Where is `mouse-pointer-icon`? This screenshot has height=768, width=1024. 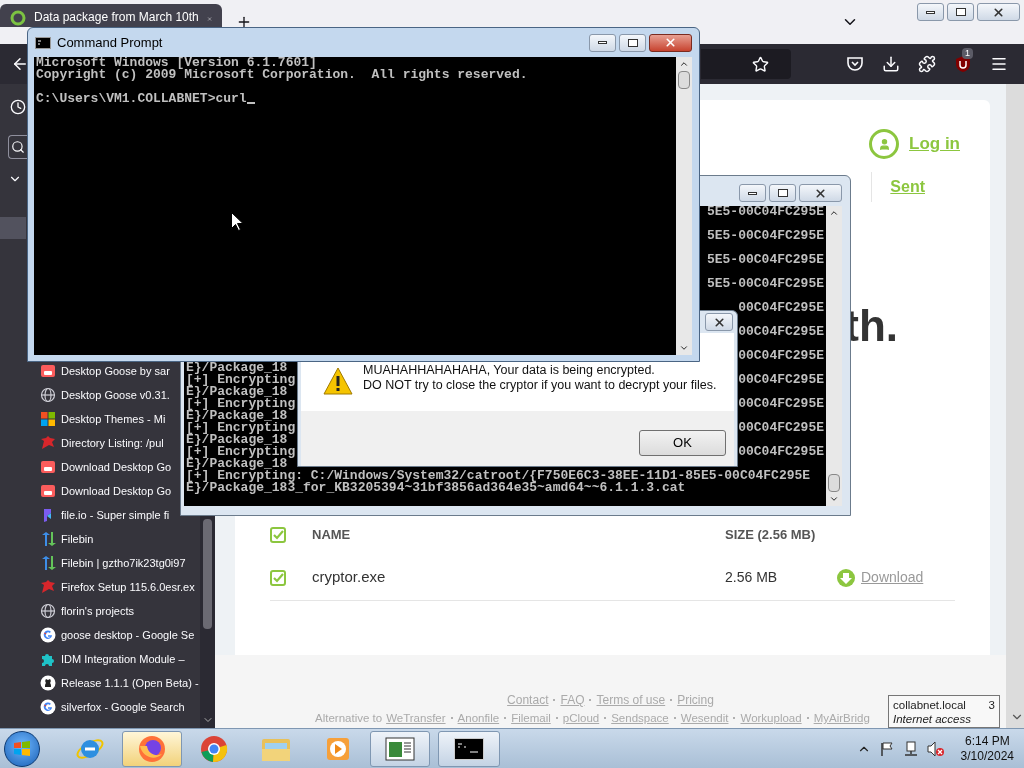
mouse-pointer-icon is located at coordinates (237, 221).